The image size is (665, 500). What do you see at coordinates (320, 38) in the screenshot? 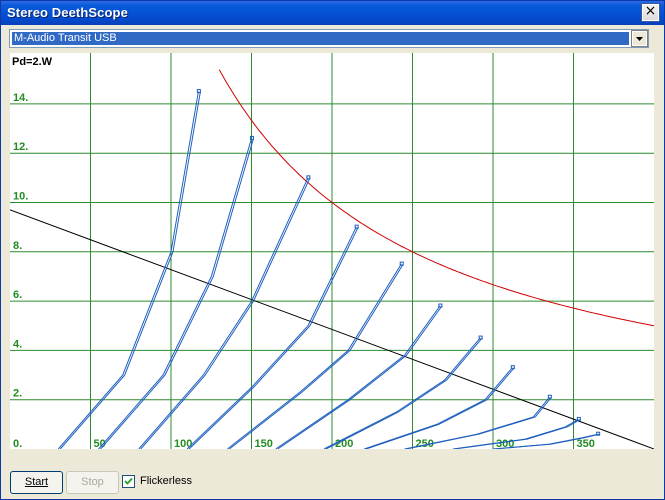
I see `device-select-value: M-Audio Transit USB` at bounding box center [320, 38].